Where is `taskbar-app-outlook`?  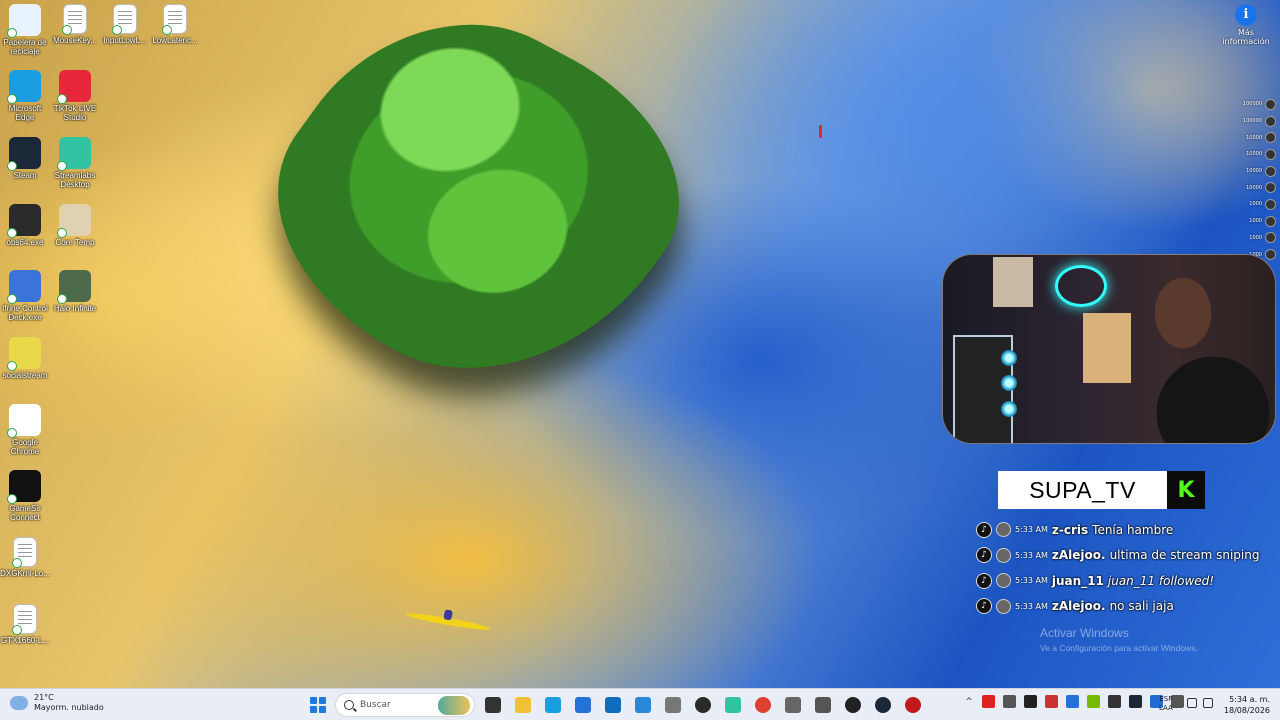
taskbar-app-outlook is located at coordinates (613, 705).